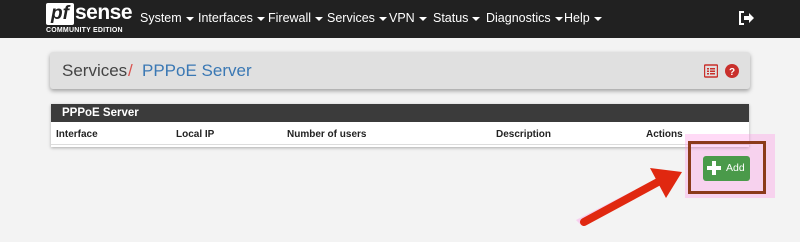 The width and height of the screenshot is (800, 242). Describe the element at coordinates (524, 134) in the screenshot. I see `column-description: Description` at that location.